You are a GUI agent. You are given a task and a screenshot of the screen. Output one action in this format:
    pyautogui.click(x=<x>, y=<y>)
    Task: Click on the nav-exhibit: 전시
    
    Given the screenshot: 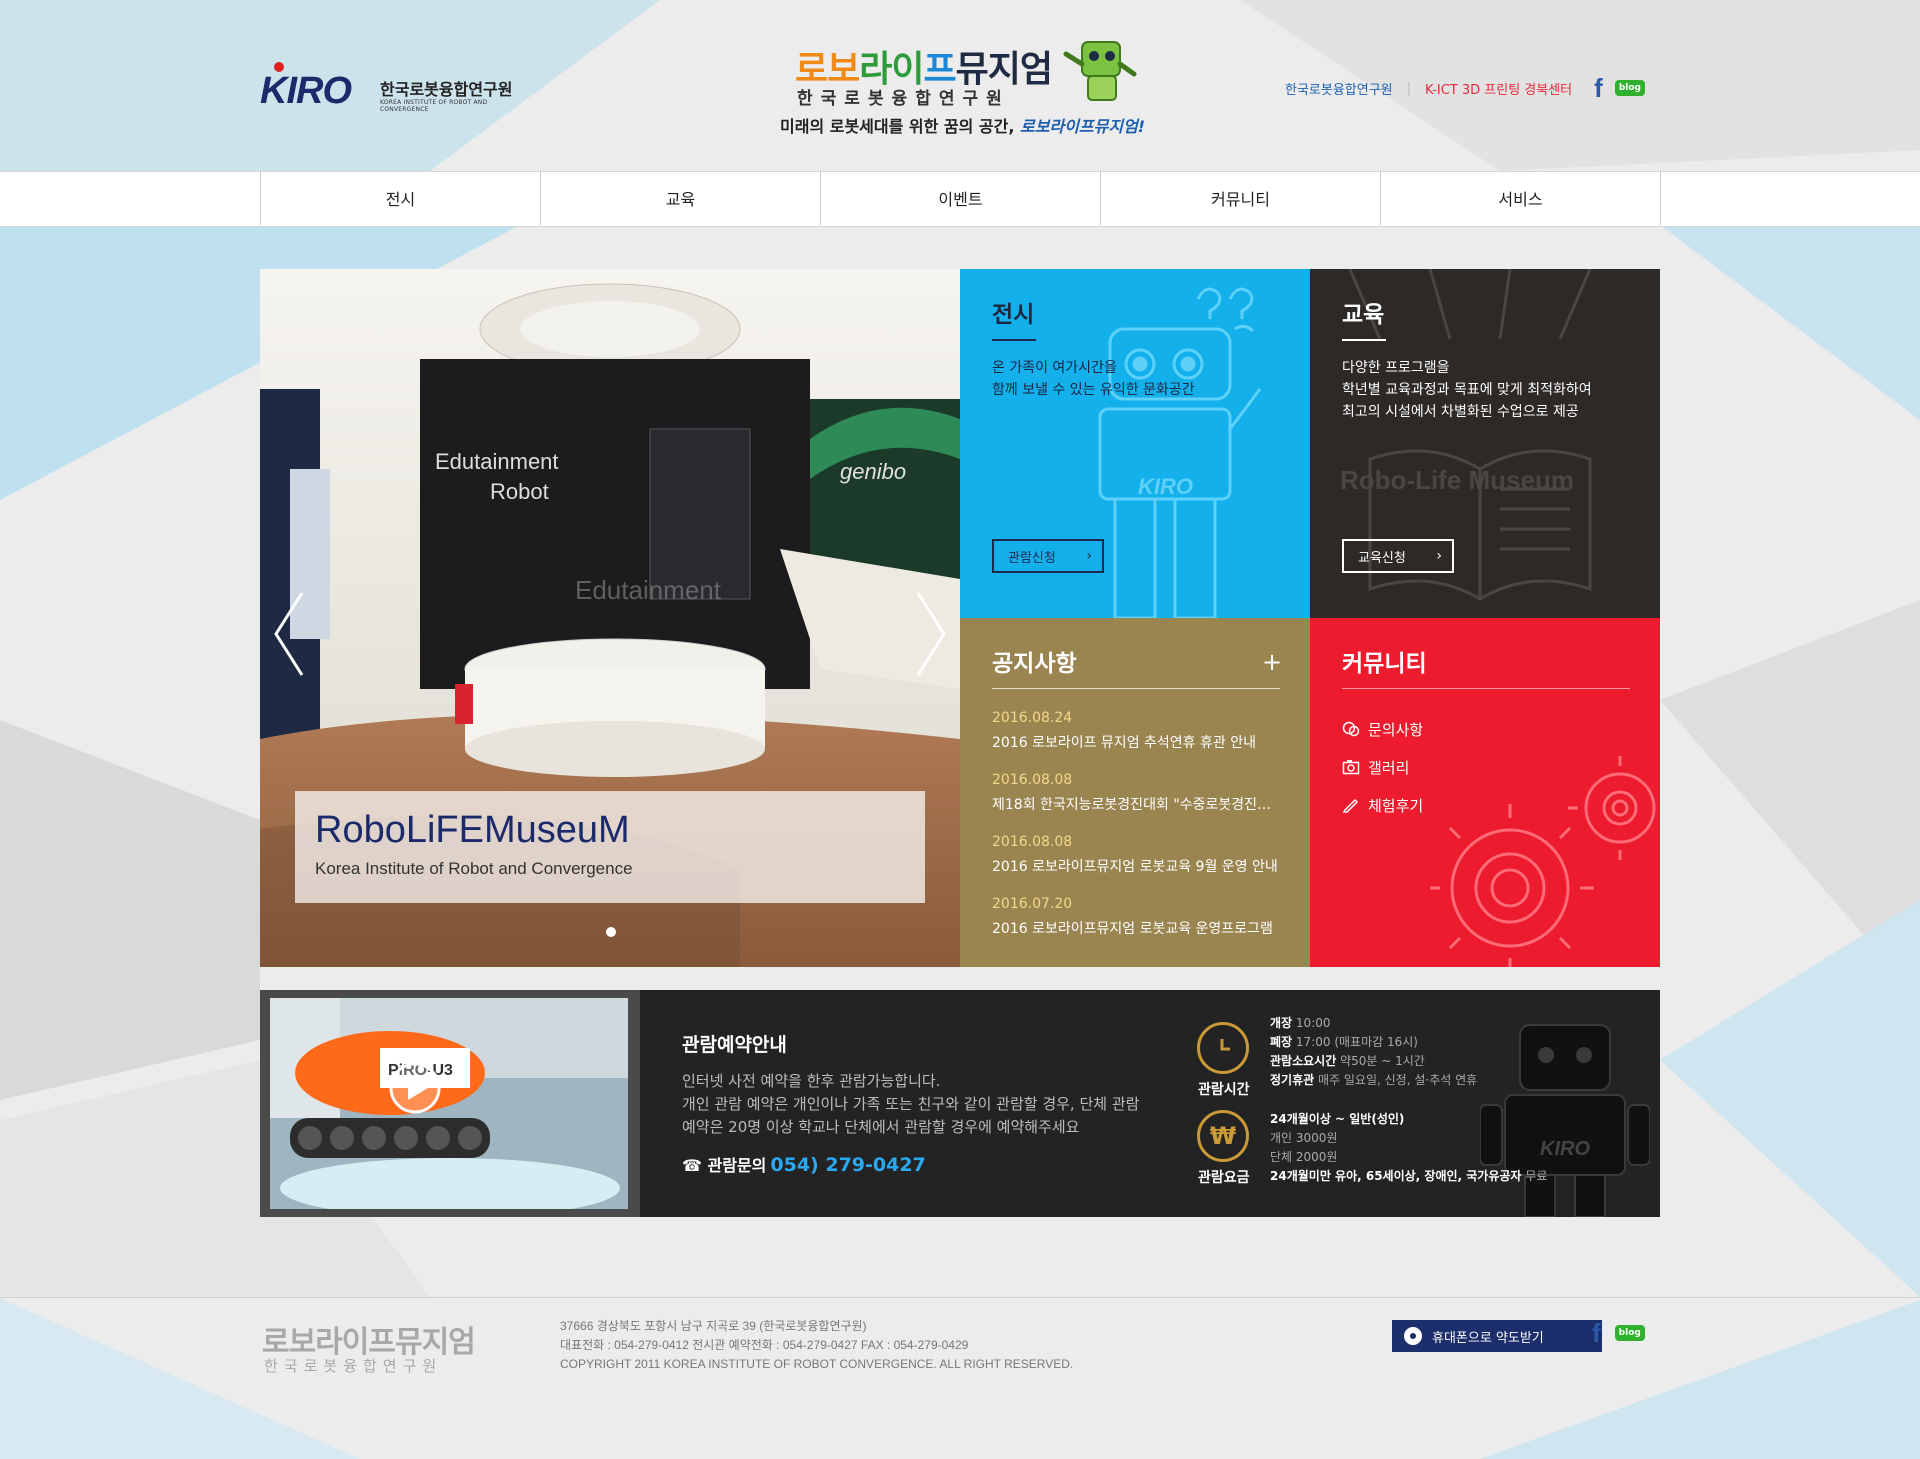 What is the action you would take?
    pyautogui.click(x=401, y=198)
    